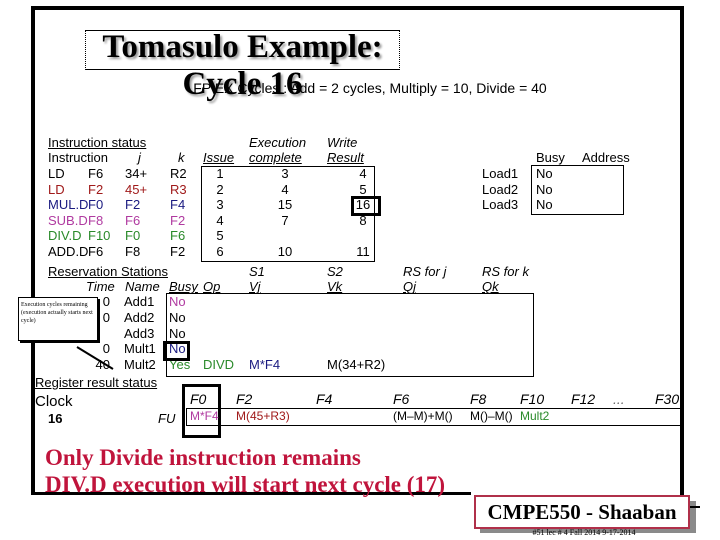  What do you see at coordinates (695, 507) in the screenshot?
I see `brand-connector` at bounding box center [695, 507].